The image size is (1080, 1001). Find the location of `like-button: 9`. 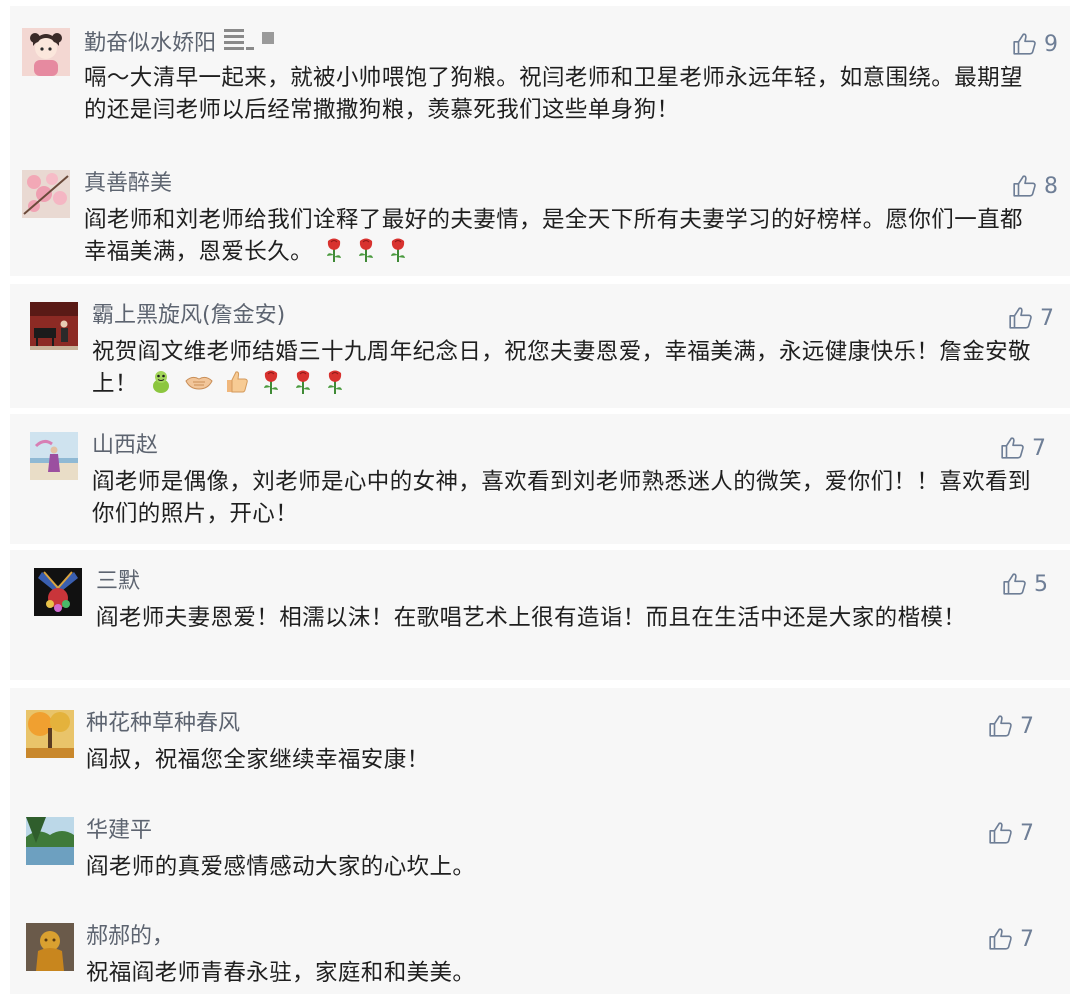

like-button: 9 is located at coordinates (1035, 44).